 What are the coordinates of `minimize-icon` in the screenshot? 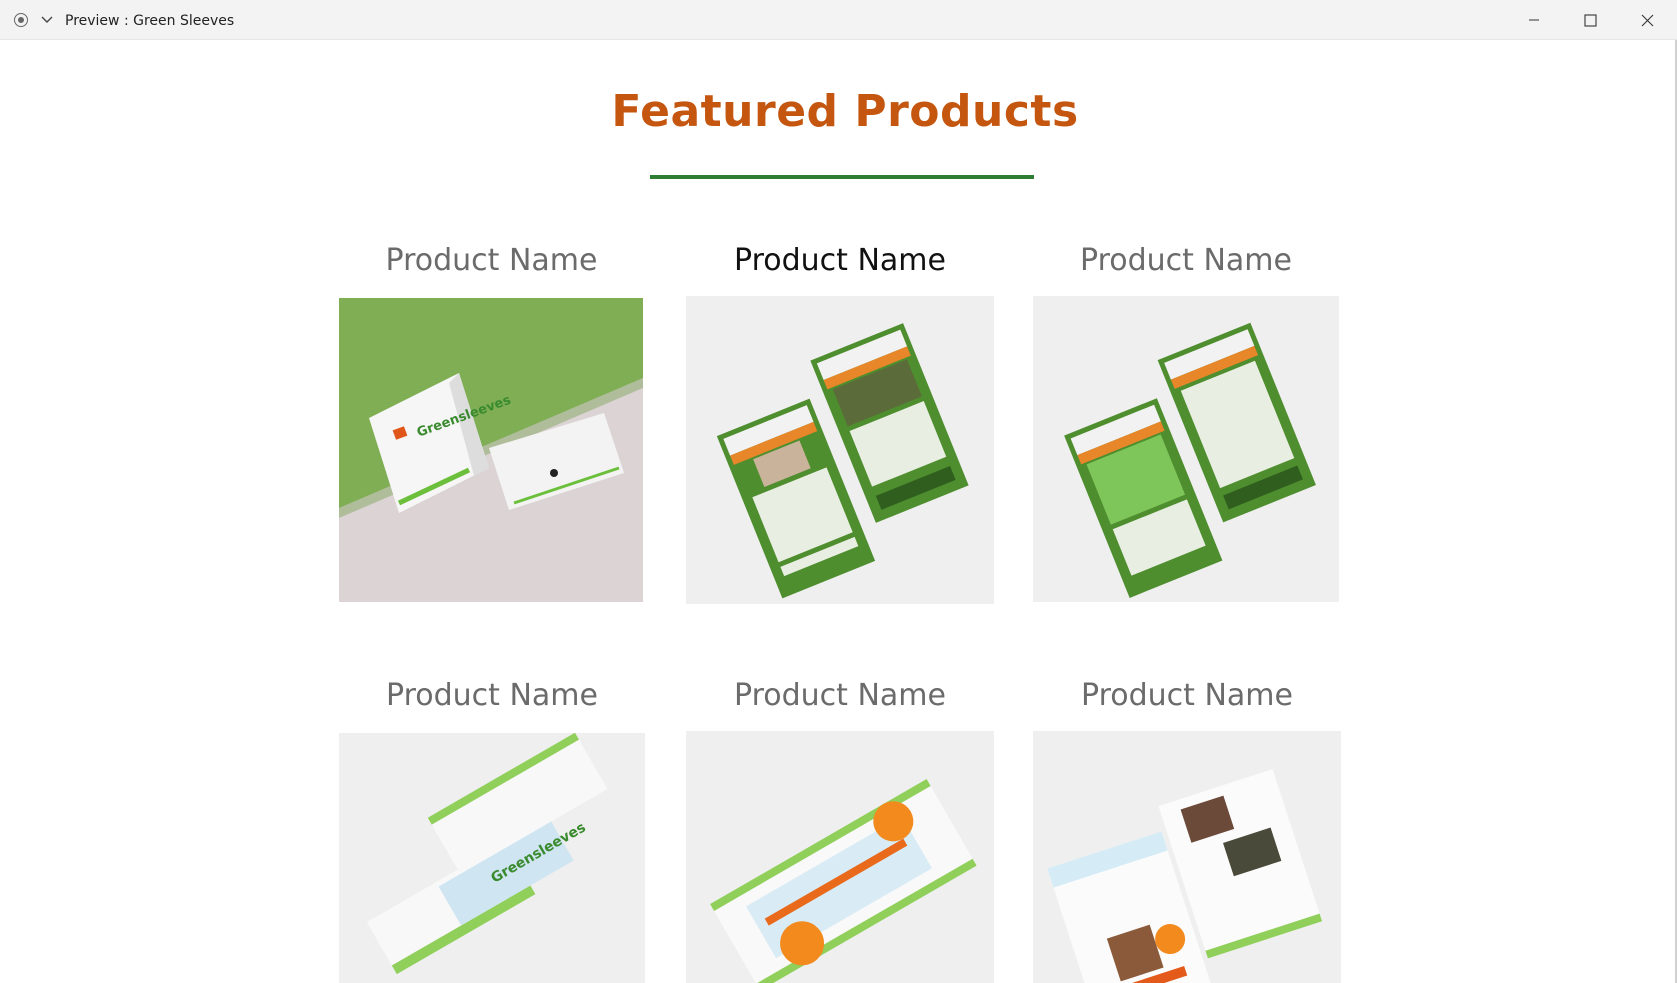 It's located at (1533, 20).